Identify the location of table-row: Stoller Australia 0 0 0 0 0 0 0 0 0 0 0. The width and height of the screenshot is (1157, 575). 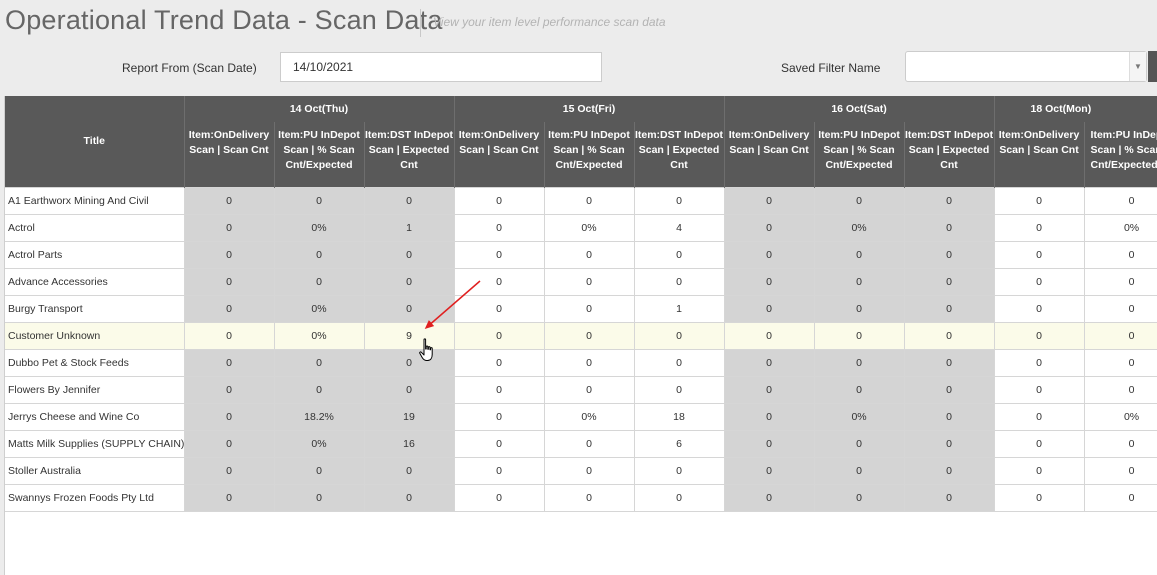
(581, 470).